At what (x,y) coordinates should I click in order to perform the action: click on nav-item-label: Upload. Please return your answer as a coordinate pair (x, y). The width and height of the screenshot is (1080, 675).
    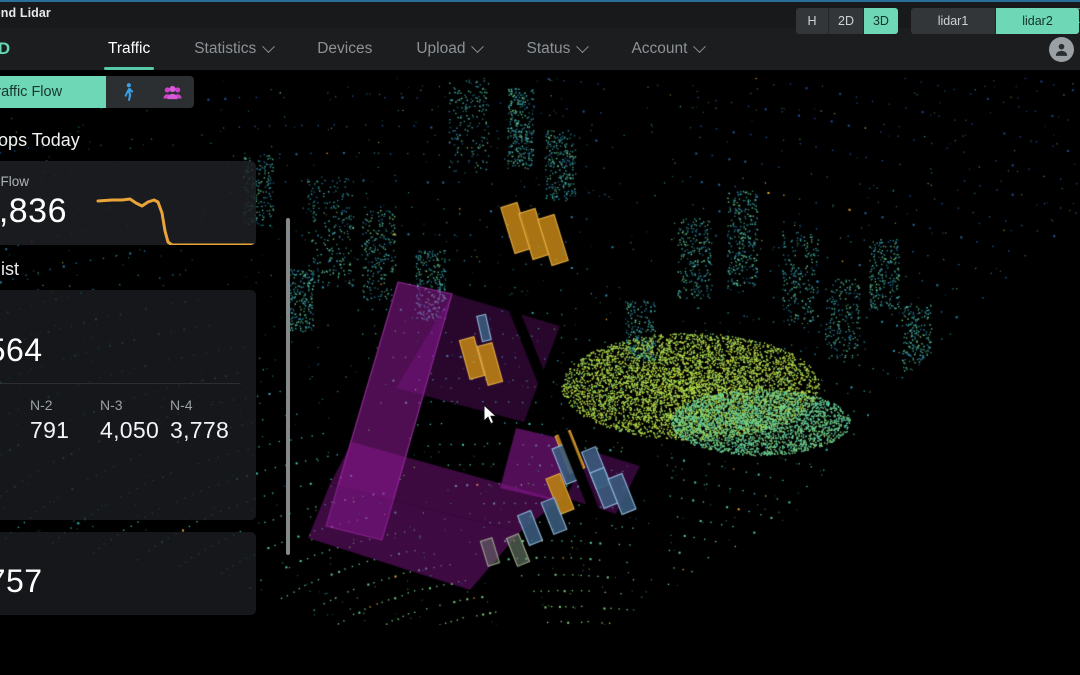
    Looking at the image, I should click on (441, 48).